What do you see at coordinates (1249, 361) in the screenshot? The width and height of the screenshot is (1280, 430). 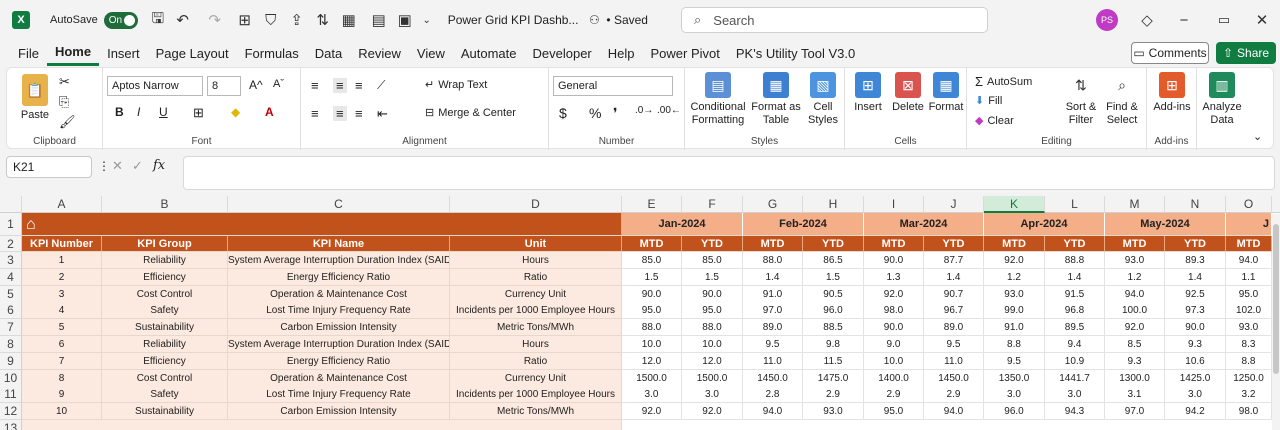 I see `mtd-value-cell: 8.8` at bounding box center [1249, 361].